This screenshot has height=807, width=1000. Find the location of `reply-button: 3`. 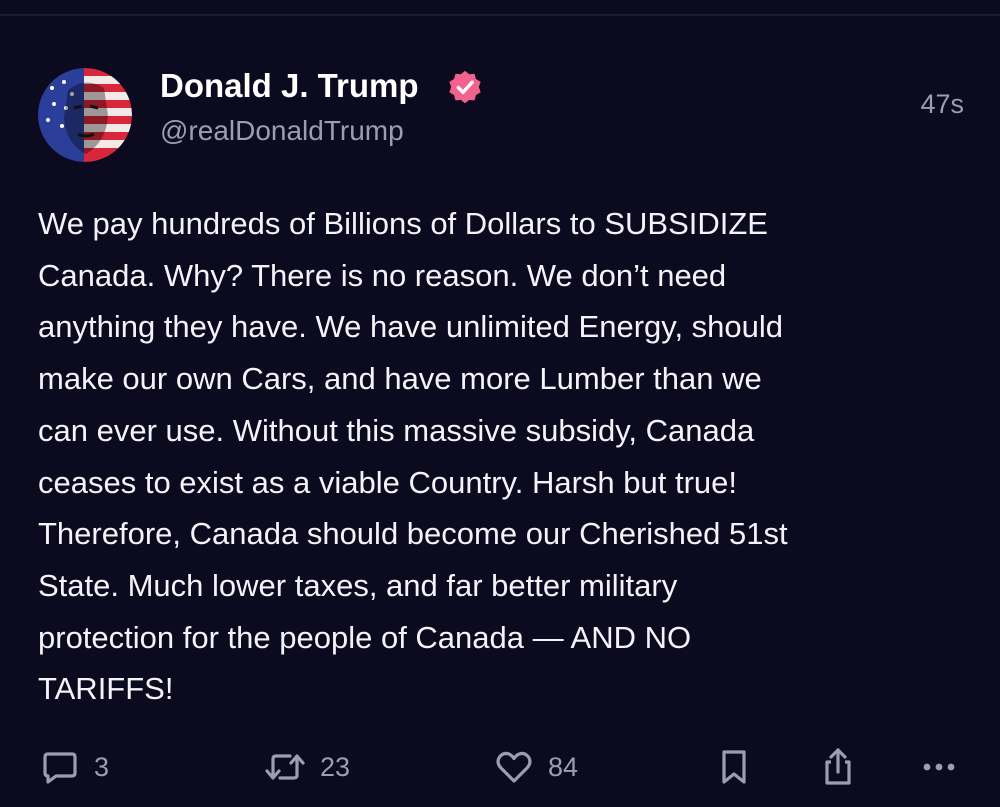

reply-button: 3 is located at coordinates (74, 767).